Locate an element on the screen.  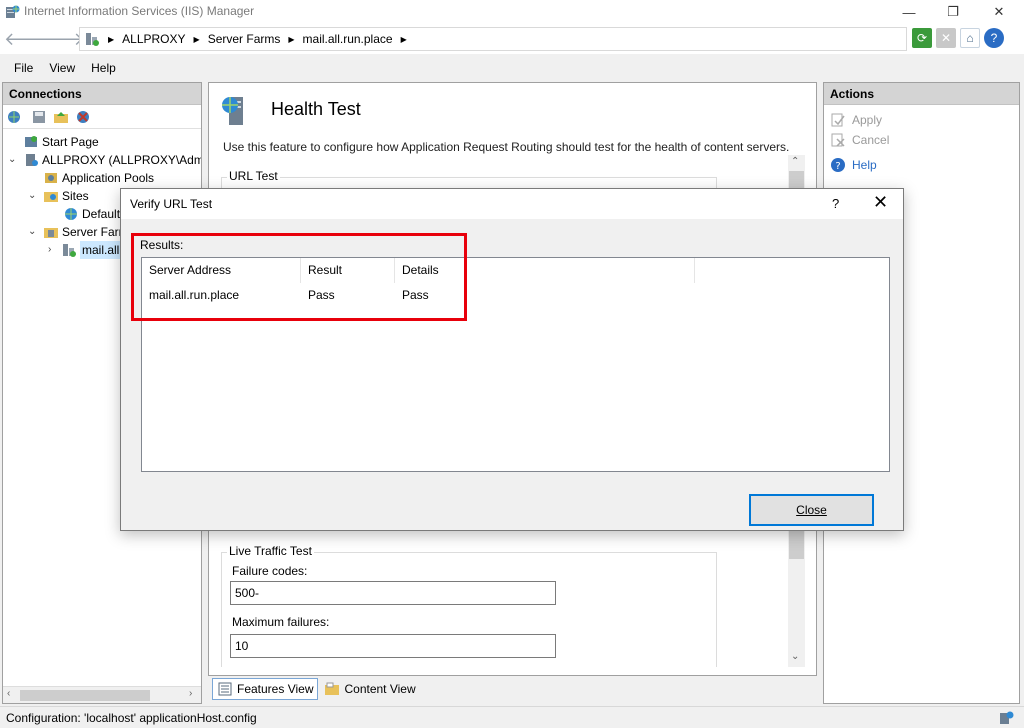
apply-icon is located at coordinates (838, 120).